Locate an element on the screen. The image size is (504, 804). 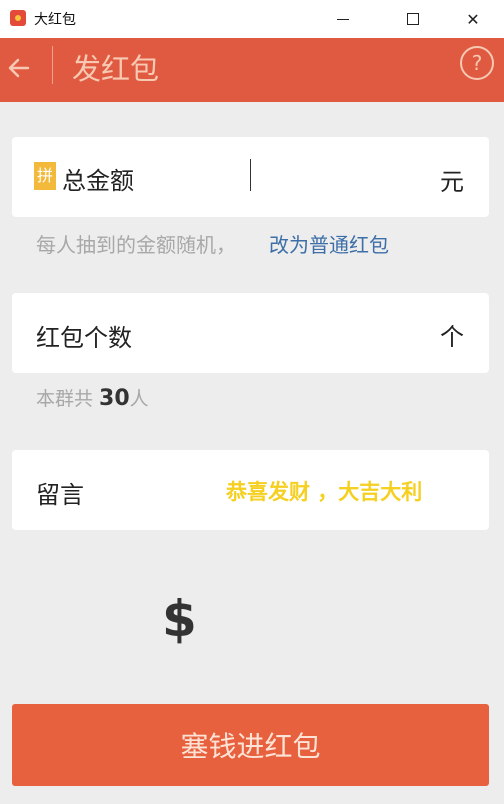
currency-unit: 元 is located at coordinates (452, 182).